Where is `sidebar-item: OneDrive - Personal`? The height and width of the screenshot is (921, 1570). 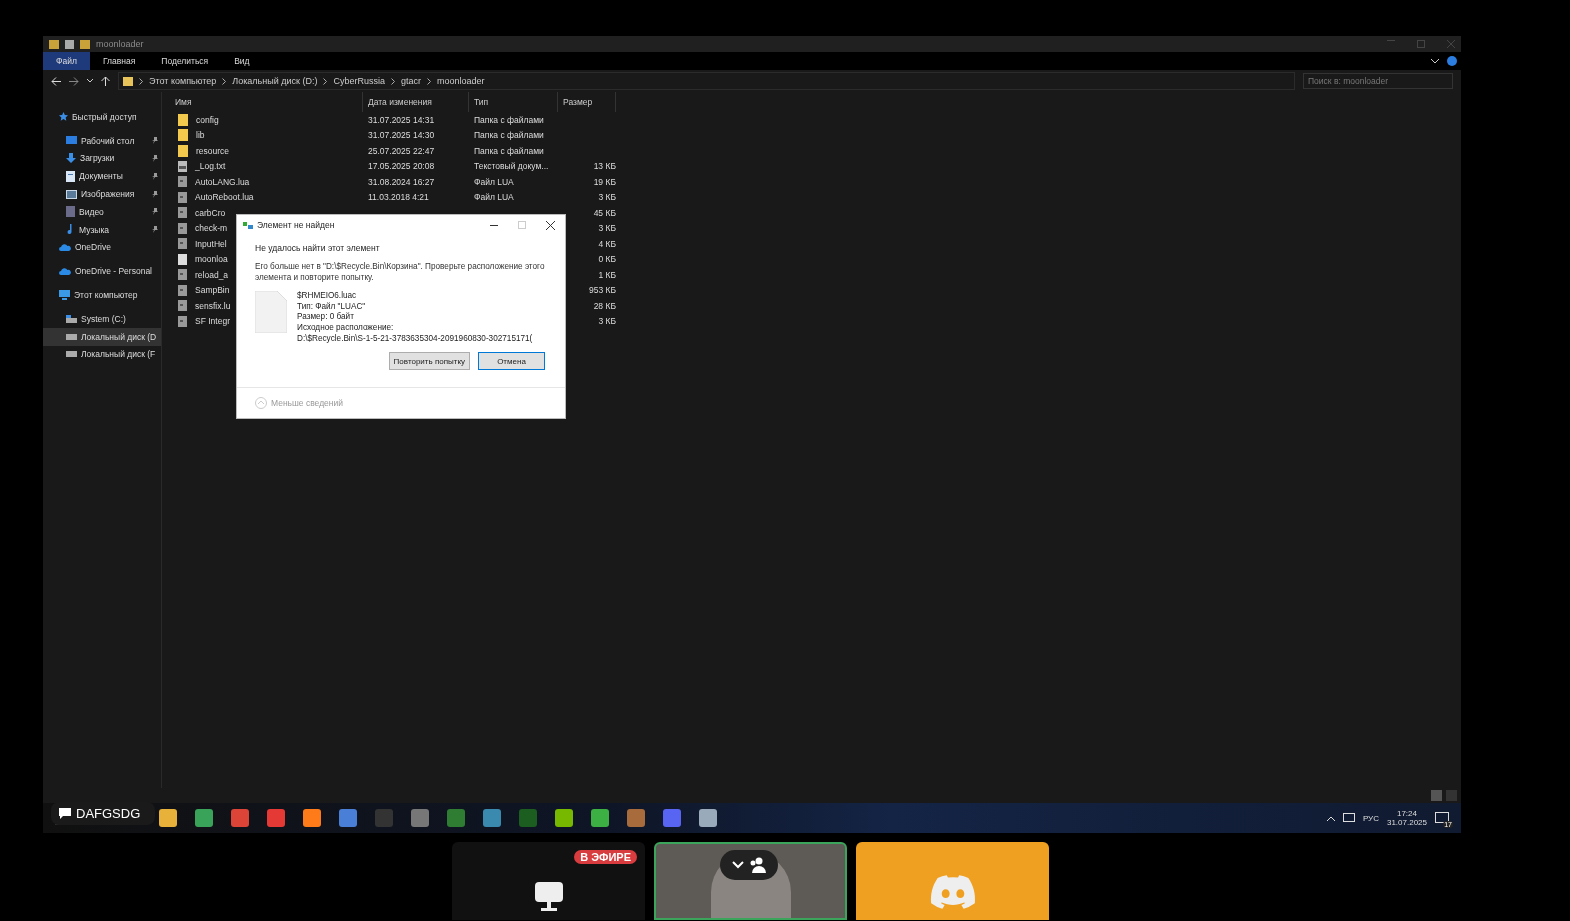
sidebar-item: OneDrive - Personal is located at coordinates (102, 271).